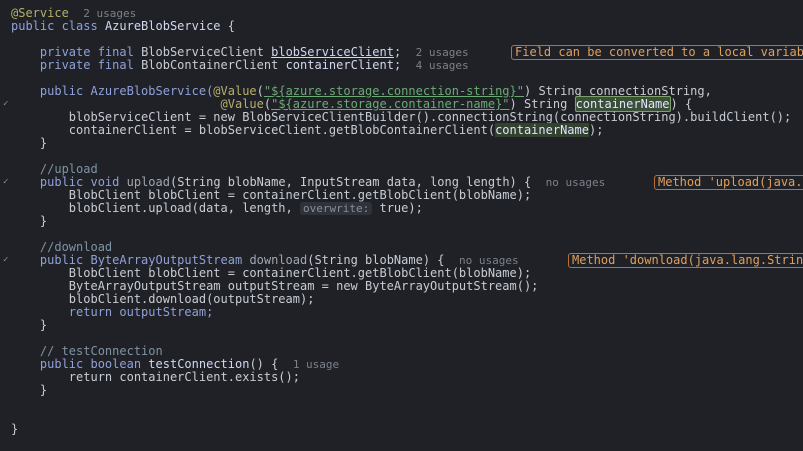  Describe the element at coordinates (376, 260) in the screenshot. I see `params: (String blobName) {` at that location.